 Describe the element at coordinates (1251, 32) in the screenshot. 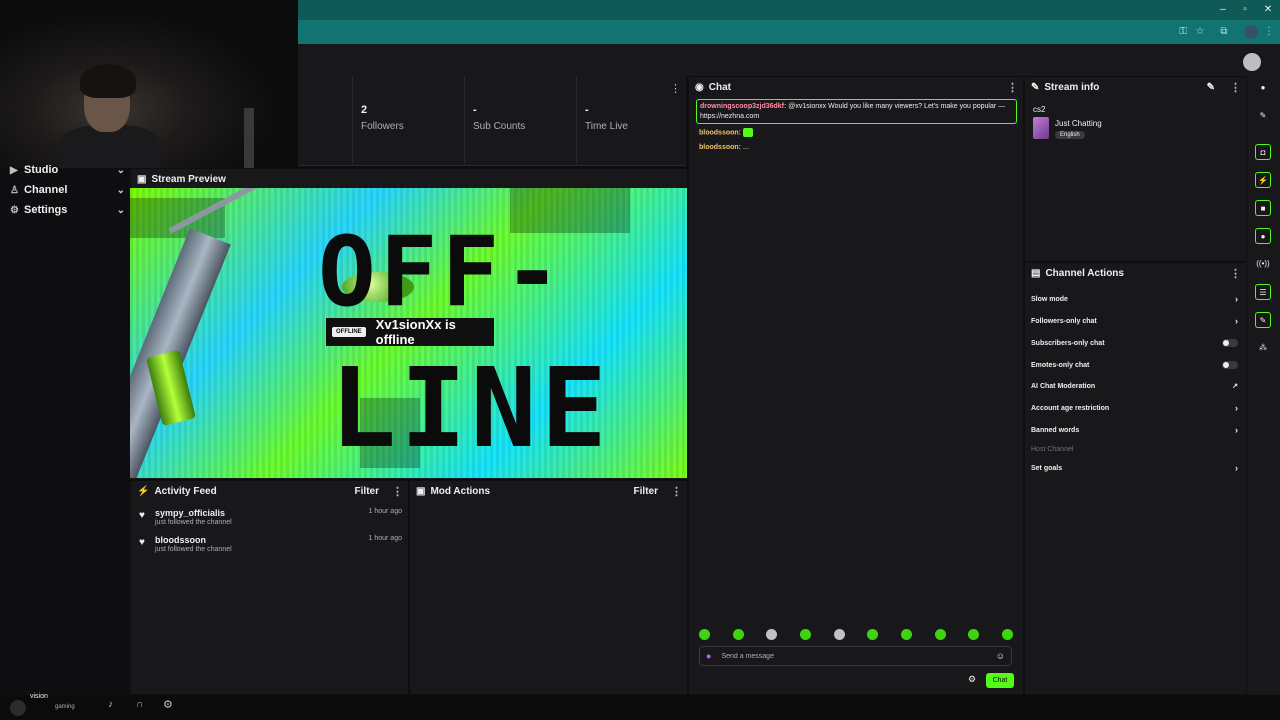

I see `profile-avatar-icon` at that location.